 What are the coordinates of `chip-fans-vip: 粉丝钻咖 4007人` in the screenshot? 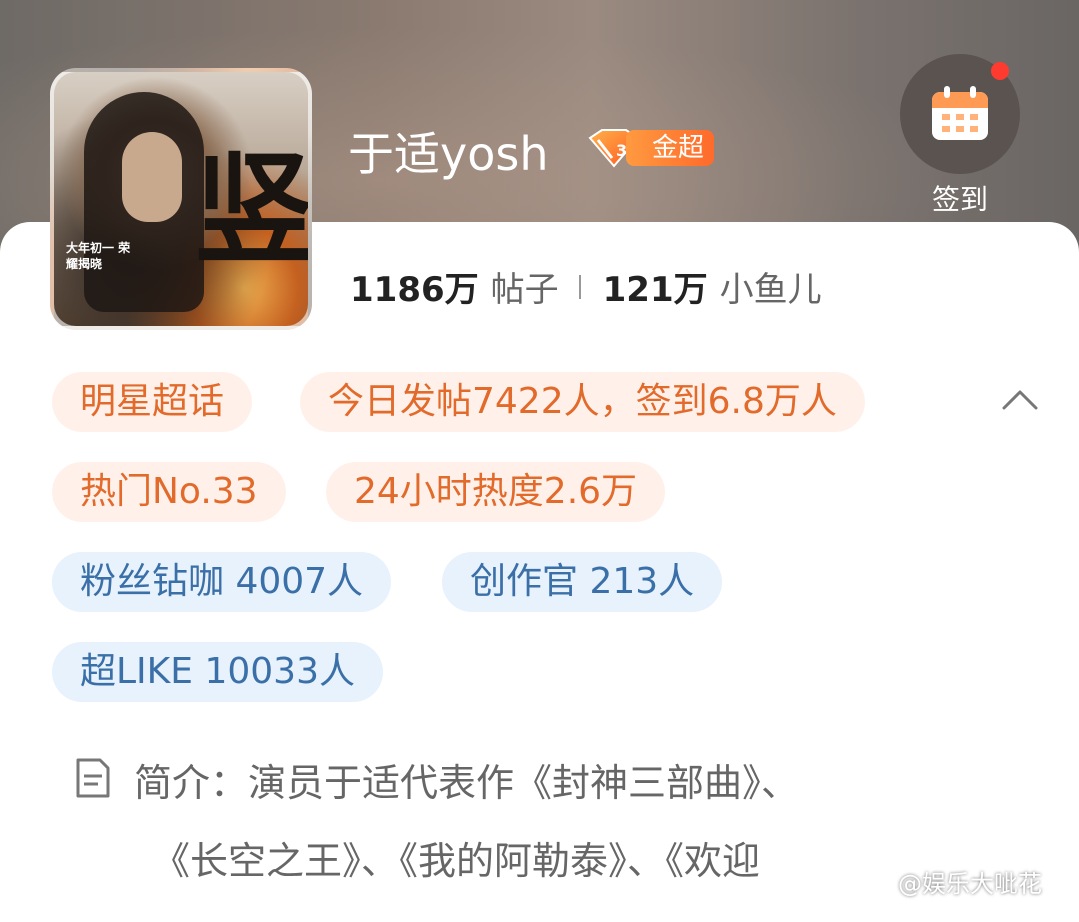 It's located at (222, 582).